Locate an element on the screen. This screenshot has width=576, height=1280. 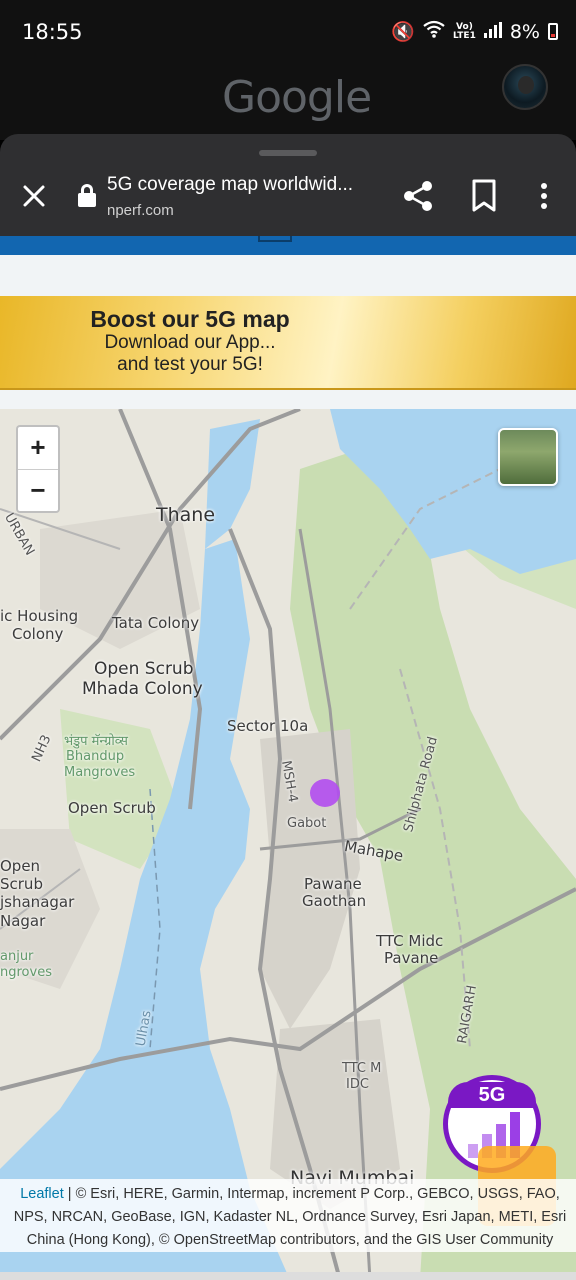
bookmark-icon is located at coordinates (484, 195).